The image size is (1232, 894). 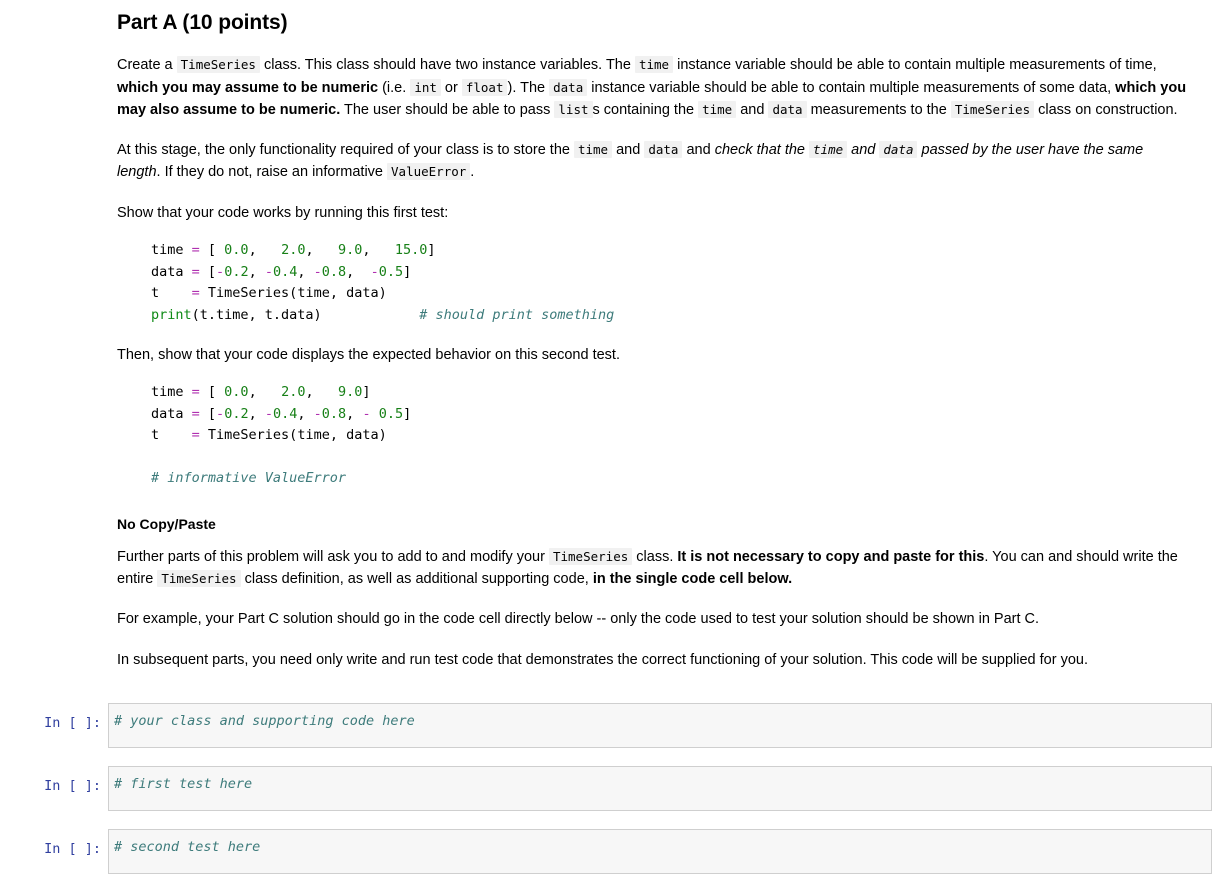 I want to click on text-bold-single-cell: in the single code cell below., so click(x=692, y=579).